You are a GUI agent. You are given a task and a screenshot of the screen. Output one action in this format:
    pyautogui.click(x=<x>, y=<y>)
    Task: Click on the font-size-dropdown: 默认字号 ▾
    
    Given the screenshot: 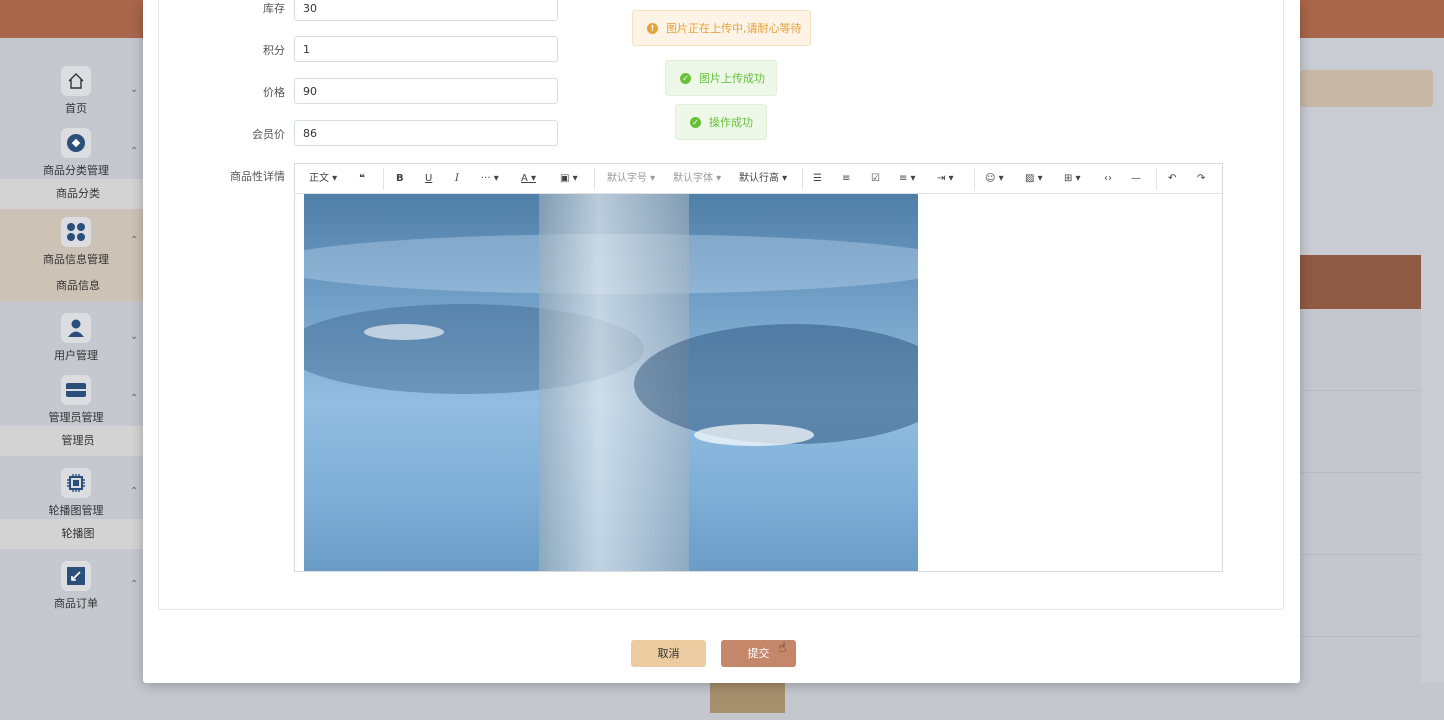 What is the action you would take?
    pyautogui.click(x=631, y=179)
    